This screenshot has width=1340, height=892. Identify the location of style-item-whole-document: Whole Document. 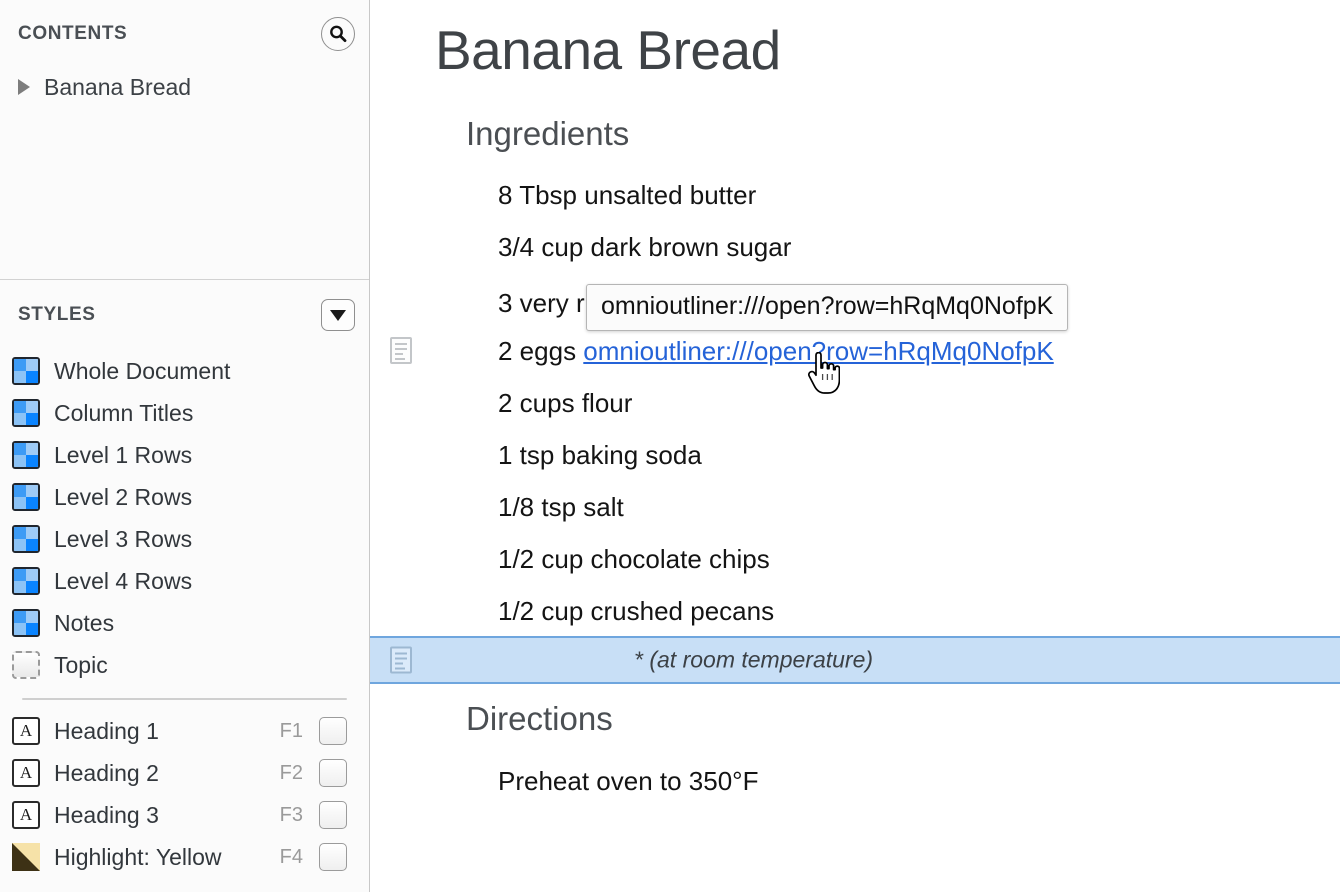
(184, 371).